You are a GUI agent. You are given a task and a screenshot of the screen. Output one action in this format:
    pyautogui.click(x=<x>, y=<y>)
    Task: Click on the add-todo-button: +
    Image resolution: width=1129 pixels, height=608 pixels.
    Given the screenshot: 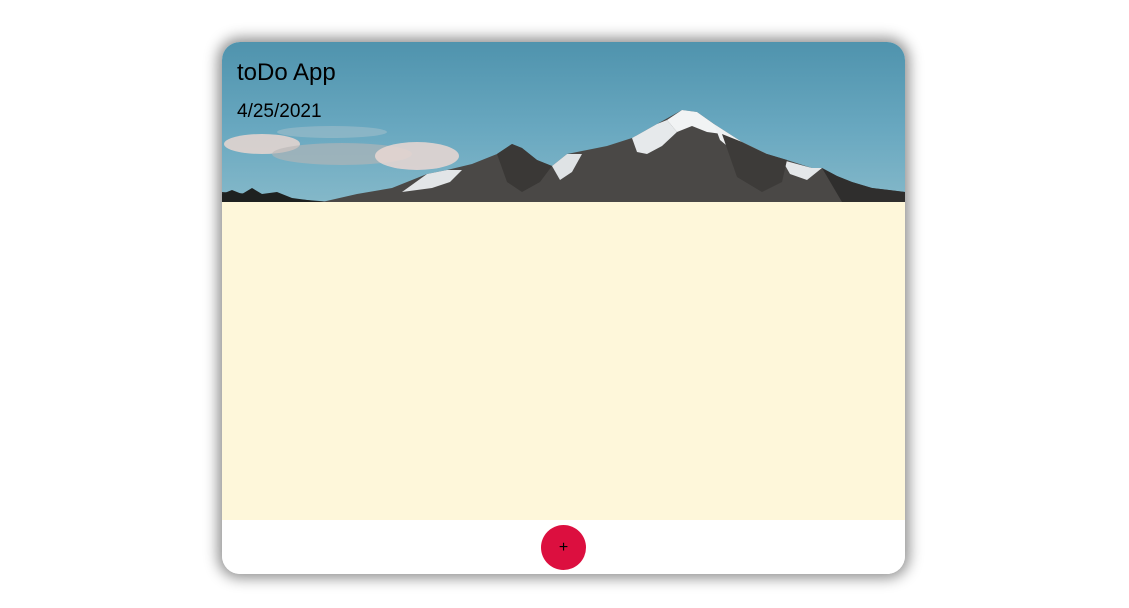 What is the action you would take?
    pyautogui.click(x=563, y=547)
    